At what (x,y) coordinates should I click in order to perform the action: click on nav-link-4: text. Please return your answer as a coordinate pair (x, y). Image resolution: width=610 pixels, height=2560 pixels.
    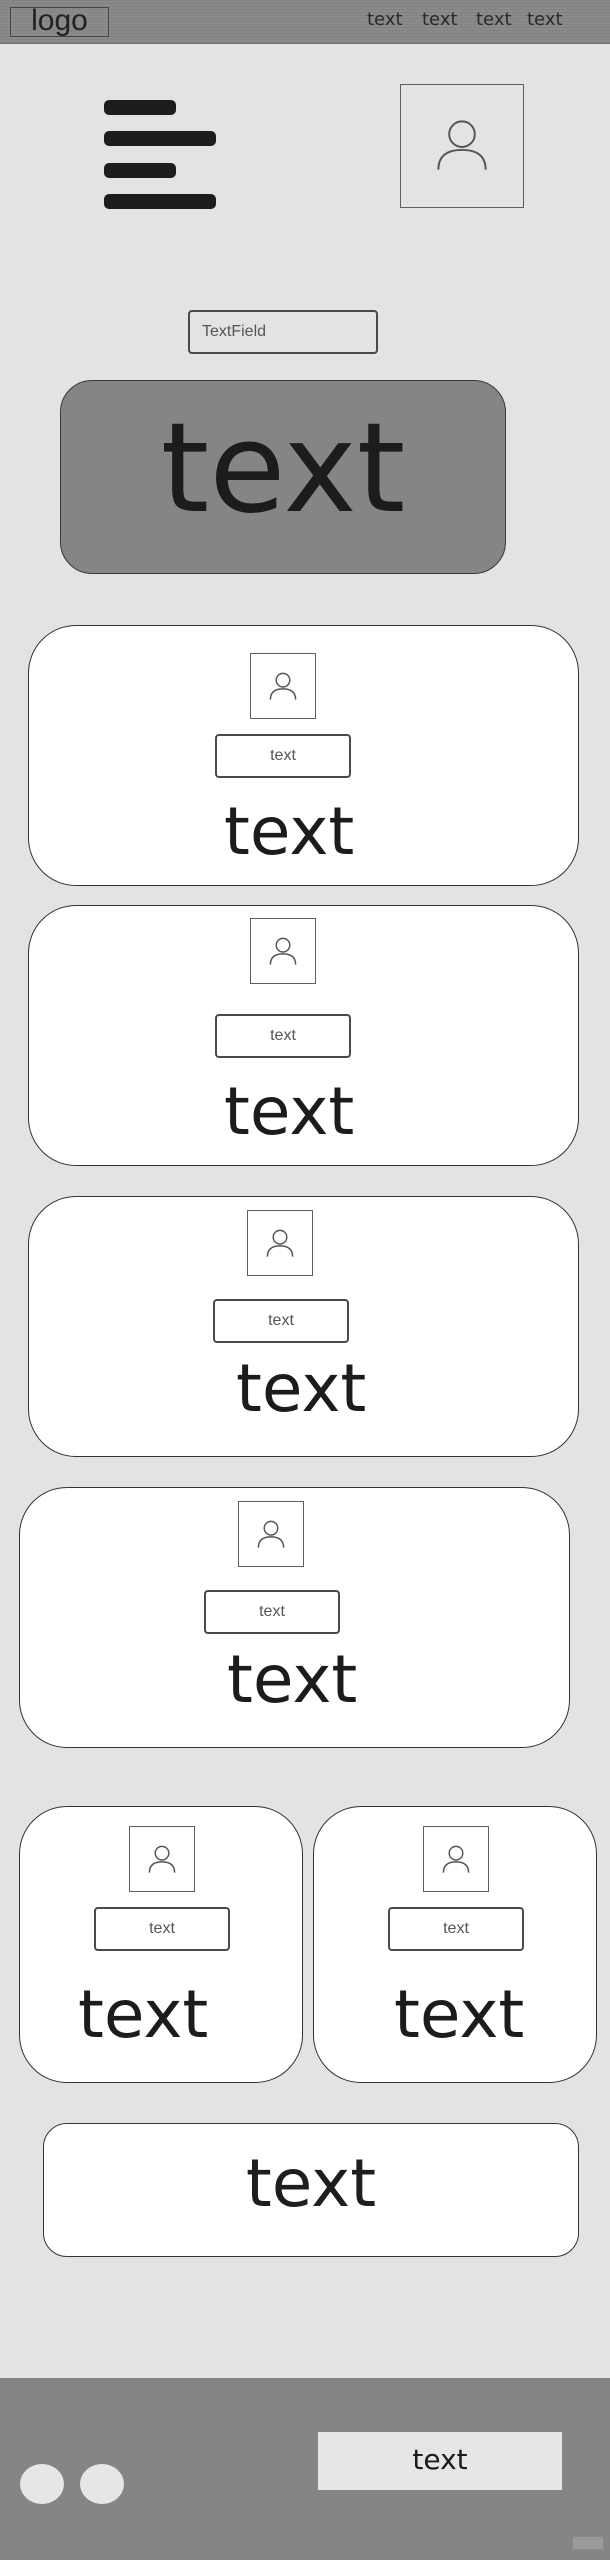
    Looking at the image, I should click on (545, 19).